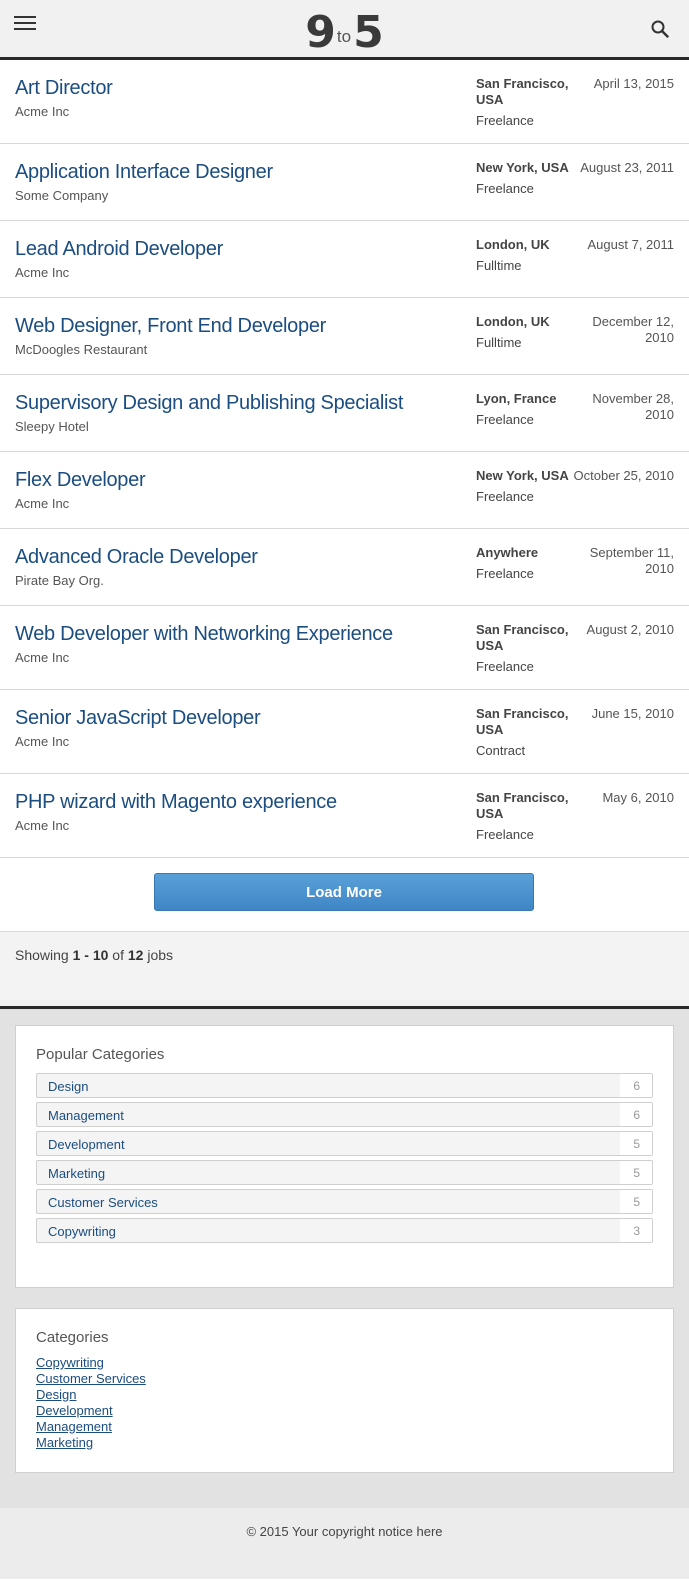  What do you see at coordinates (627, 167) in the screenshot?
I see `job-date: August 23, 2011` at bounding box center [627, 167].